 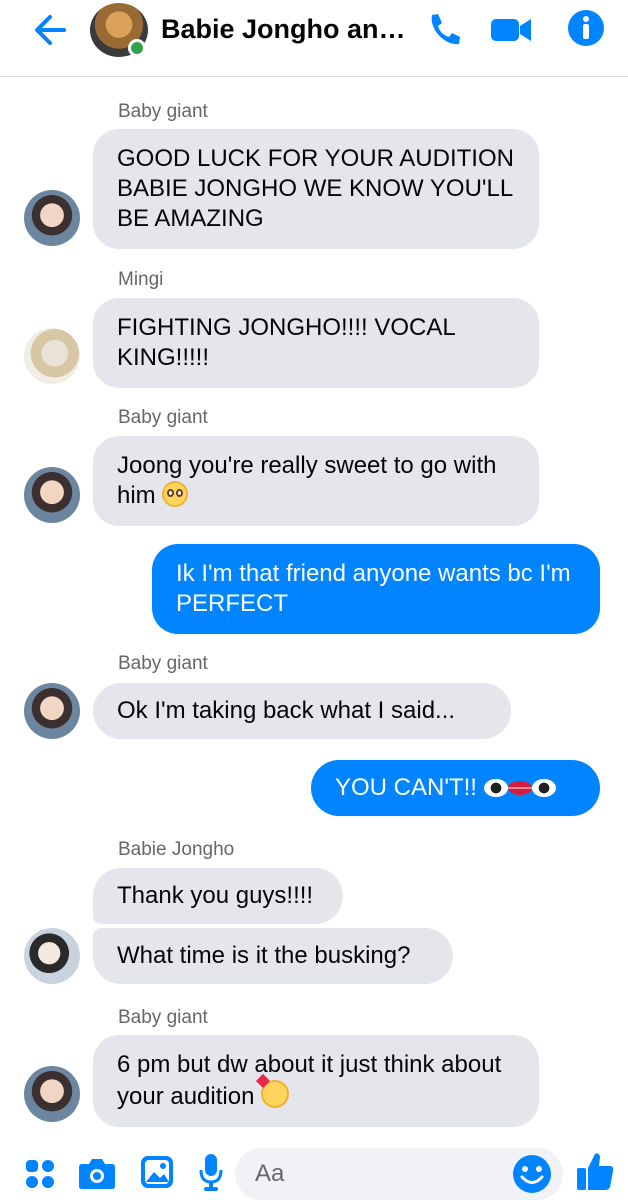 I want to click on message-text: YOU CAN'T!!, so click(x=406, y=787).